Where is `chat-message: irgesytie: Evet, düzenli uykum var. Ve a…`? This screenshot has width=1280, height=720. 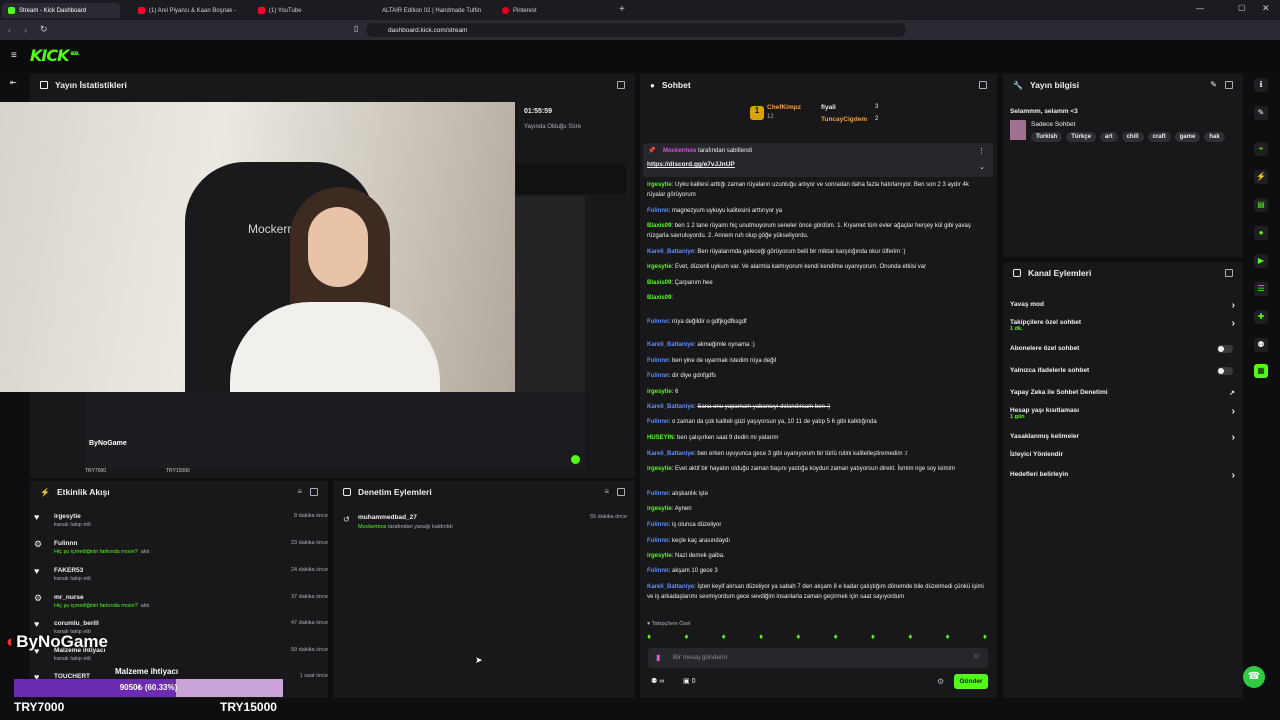
chat-message: irgesytie: Evet, düzenli uykum var. Ve a… is located at coordinates (817, 268).